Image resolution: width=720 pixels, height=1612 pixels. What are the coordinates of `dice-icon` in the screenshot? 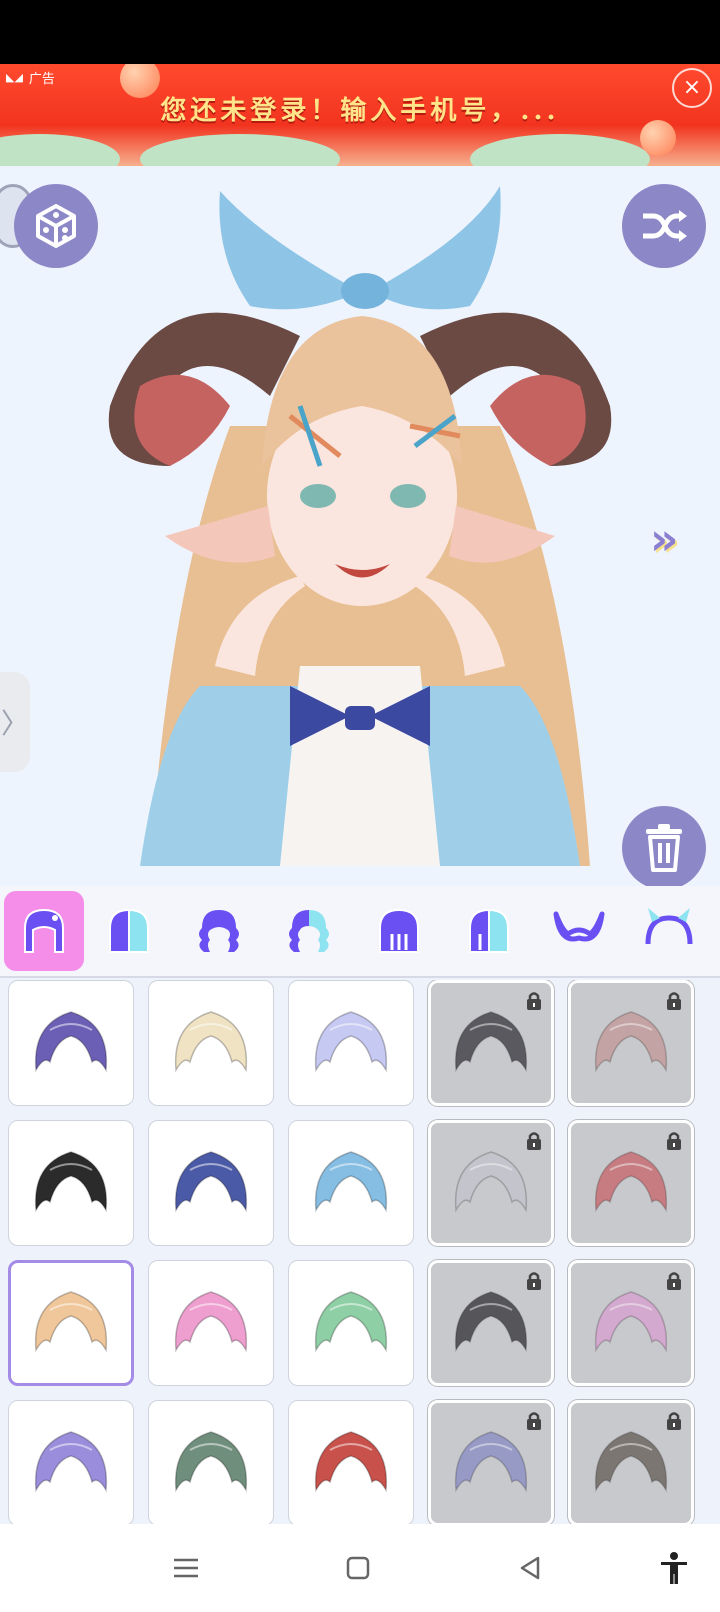 It's located at (56, 226).